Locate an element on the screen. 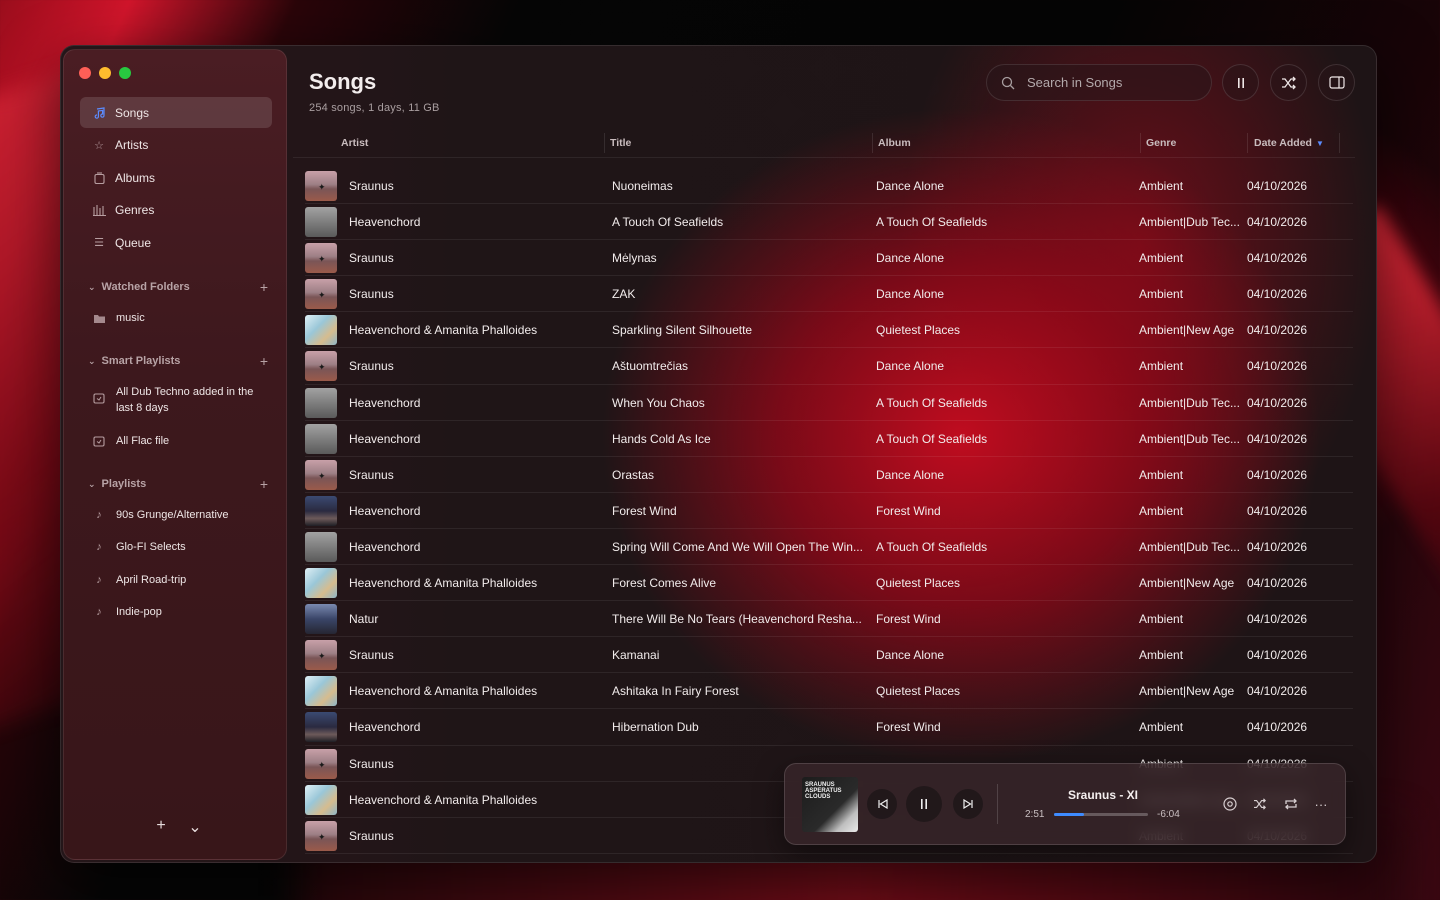 The image size is (1440, 900). pause-button is located at coordinates (1240, 82).